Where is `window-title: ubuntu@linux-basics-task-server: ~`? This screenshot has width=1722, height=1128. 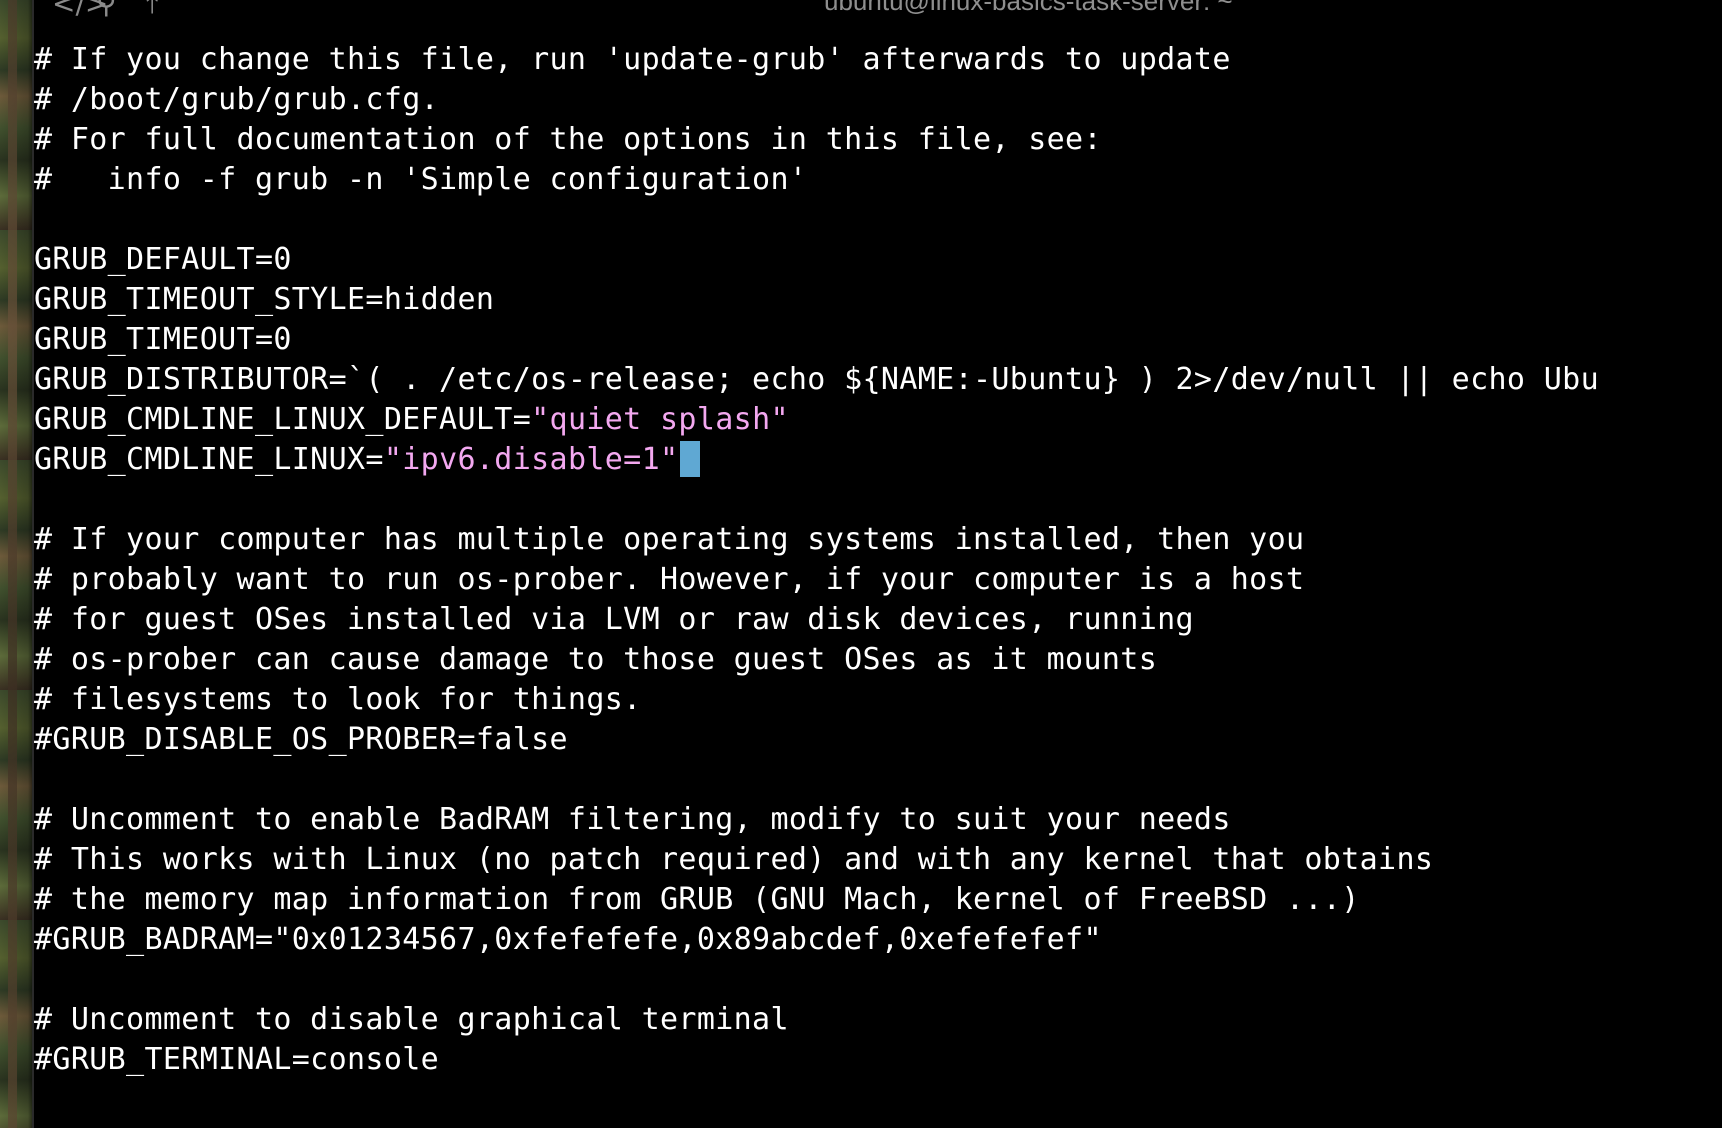 window-title: ubuntu@linux-basics-task-server: ~ is located at coordinates (1028, 8).